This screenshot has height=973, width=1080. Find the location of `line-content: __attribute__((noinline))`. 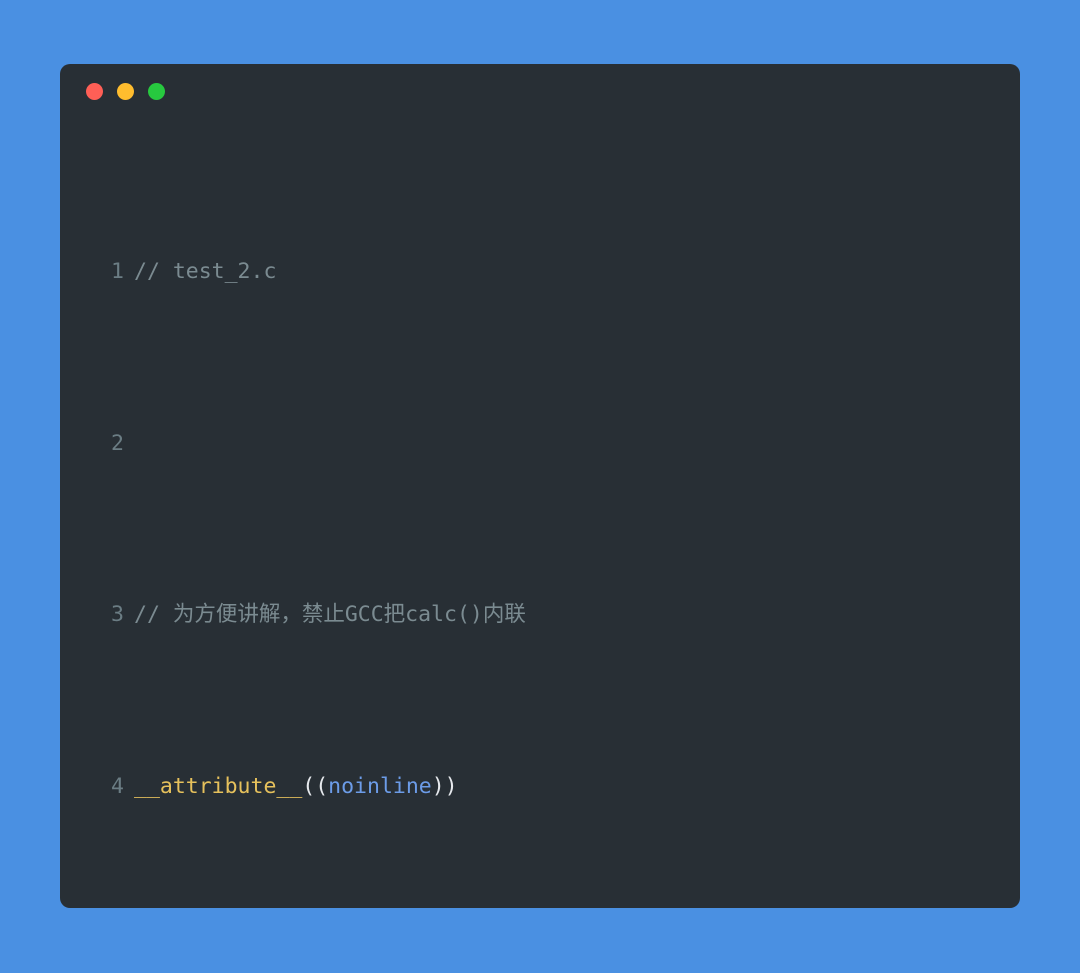

line-content: __attribute__((noinline)) is located at coordinates (577, 787).